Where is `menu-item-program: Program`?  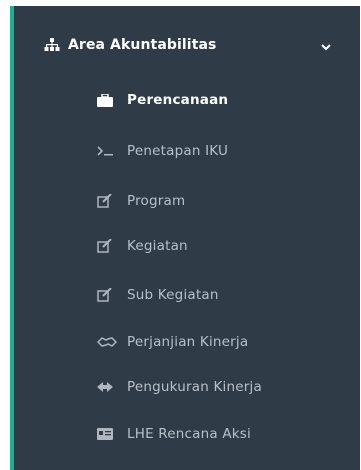
menu-item-program: Program is located at coordinates (224, 201).